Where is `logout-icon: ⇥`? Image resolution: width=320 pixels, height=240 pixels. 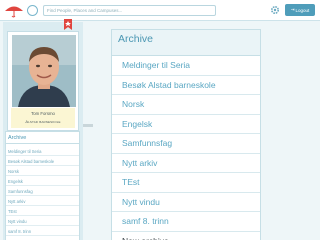
logout-icon: ⇥ is located at coordinates (292, 9).